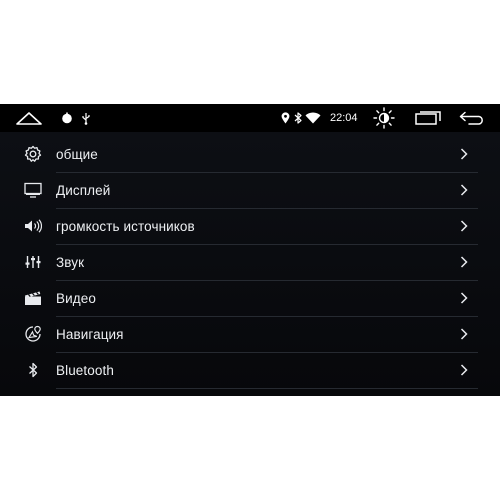 The width and height of the screenshot is (500, 500). What do you see at coordinates (428, 118) in the screenshot?
I see `recent-apps-icon` at bounding box center [428, 118].